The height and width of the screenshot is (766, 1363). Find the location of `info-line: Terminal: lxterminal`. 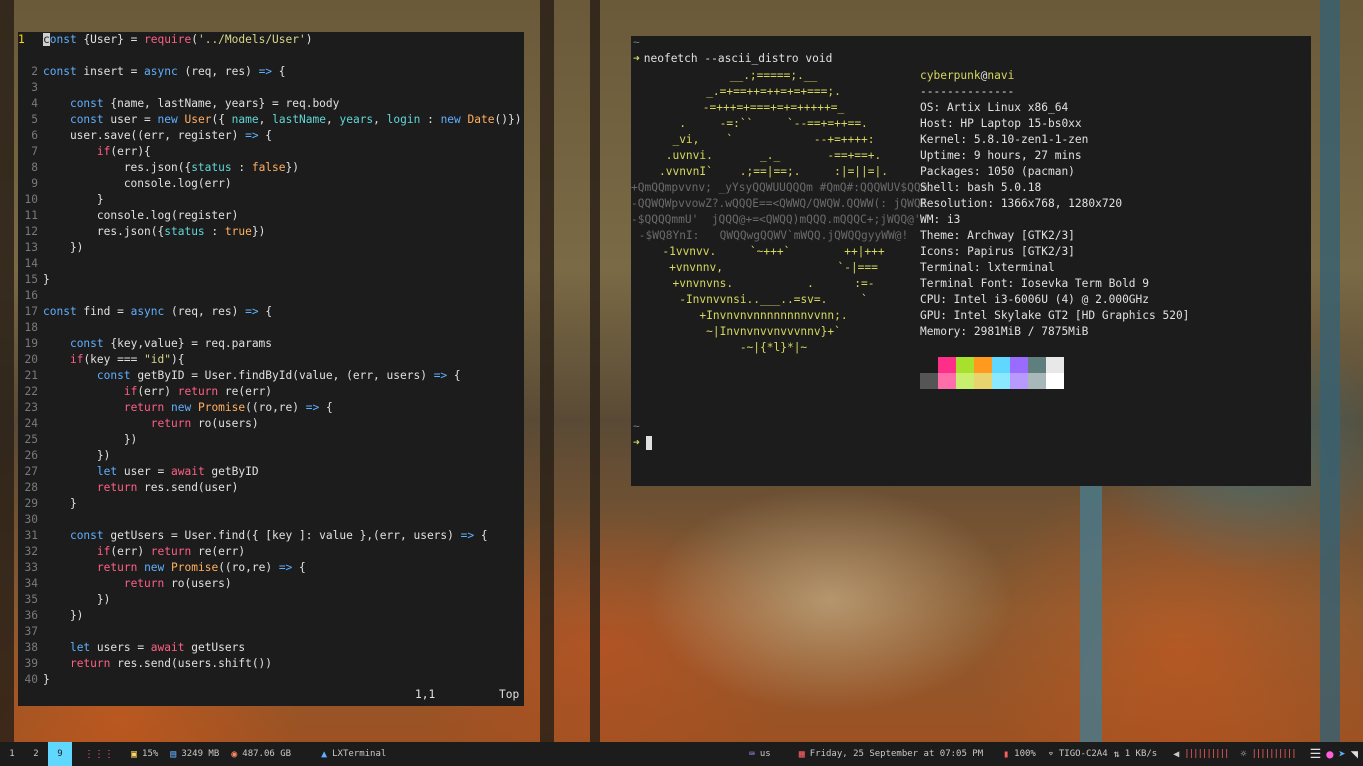

info-line: Terminal: lxterminal is located at coordinates (987, 267).